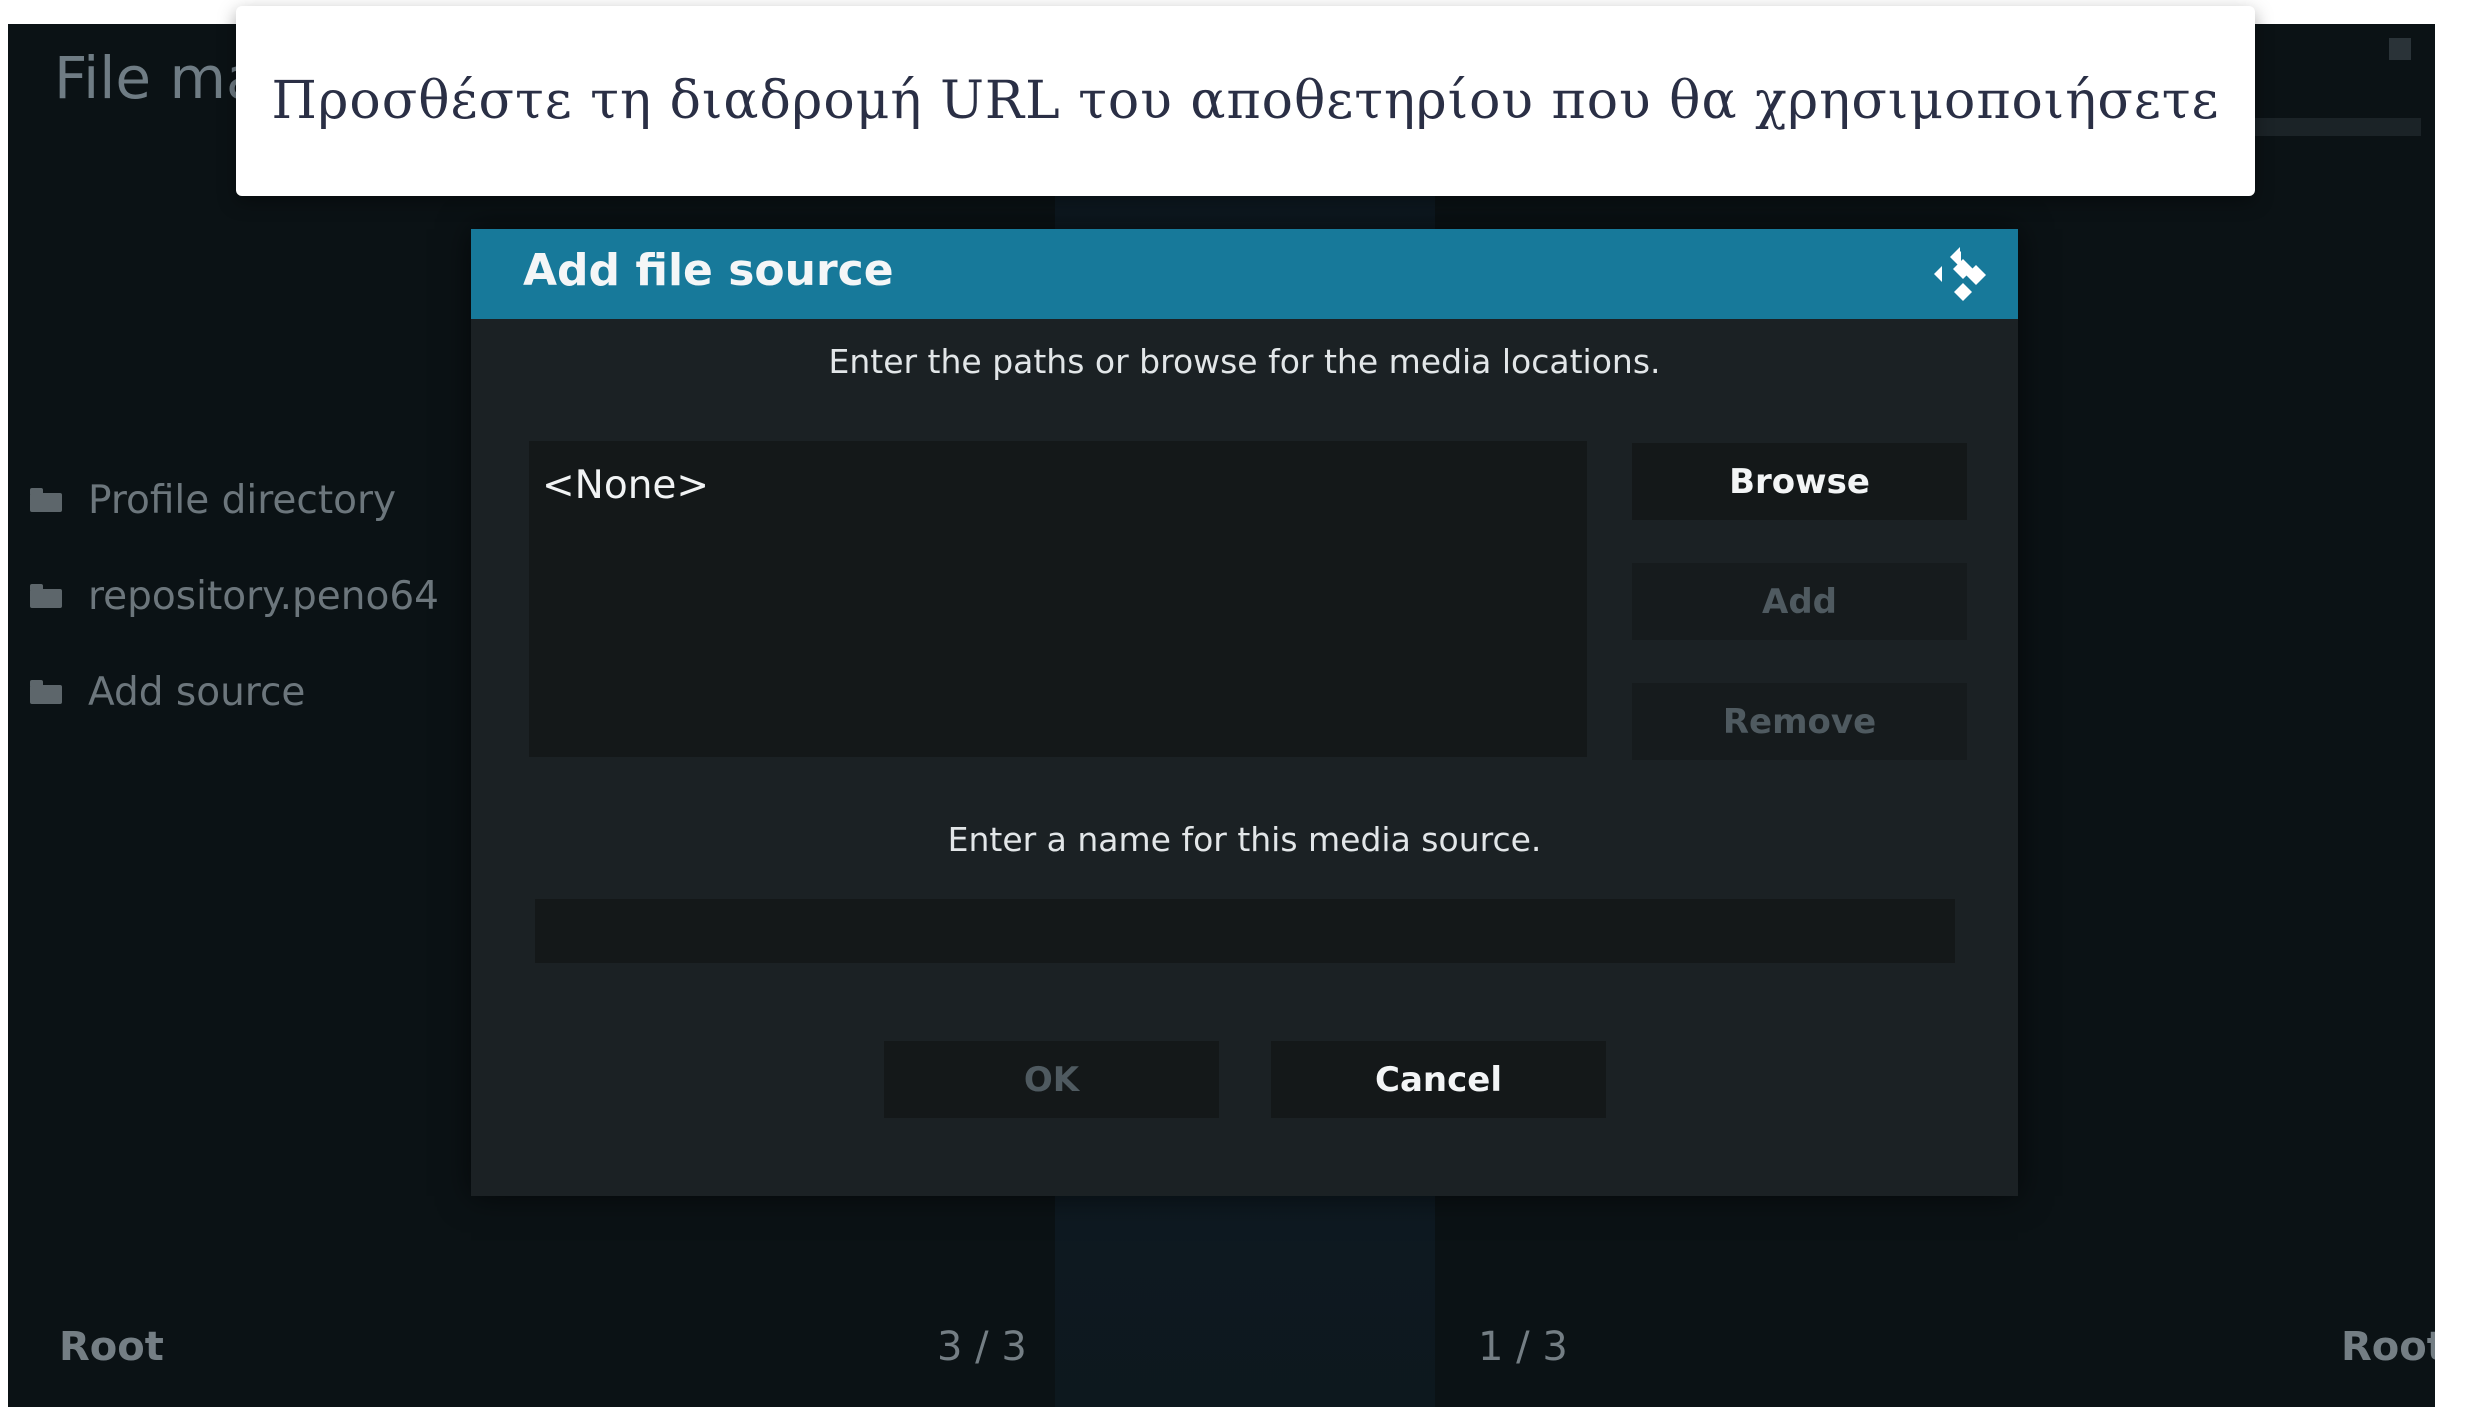  Describe the element at coordinates (1523, 1347) in the screenshot. I see `footer-right-count: 1 / 3` at that location.